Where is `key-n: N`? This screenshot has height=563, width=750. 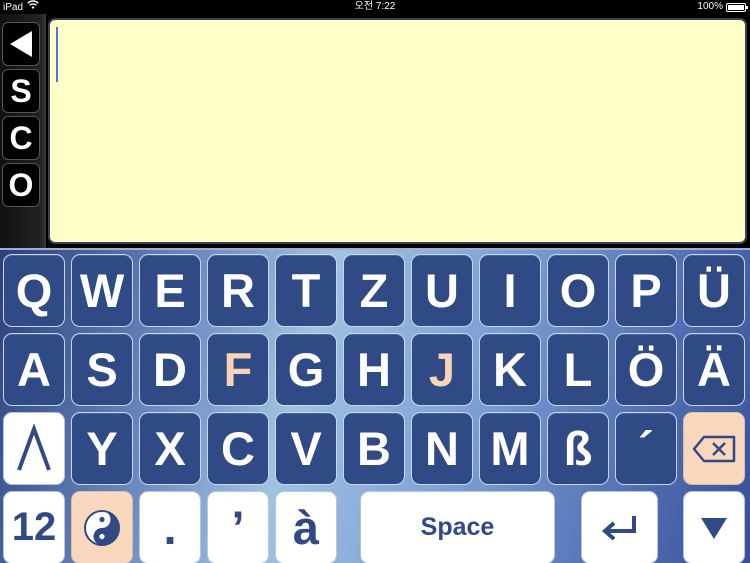 key-n: N is located at coordinates (442, 448).